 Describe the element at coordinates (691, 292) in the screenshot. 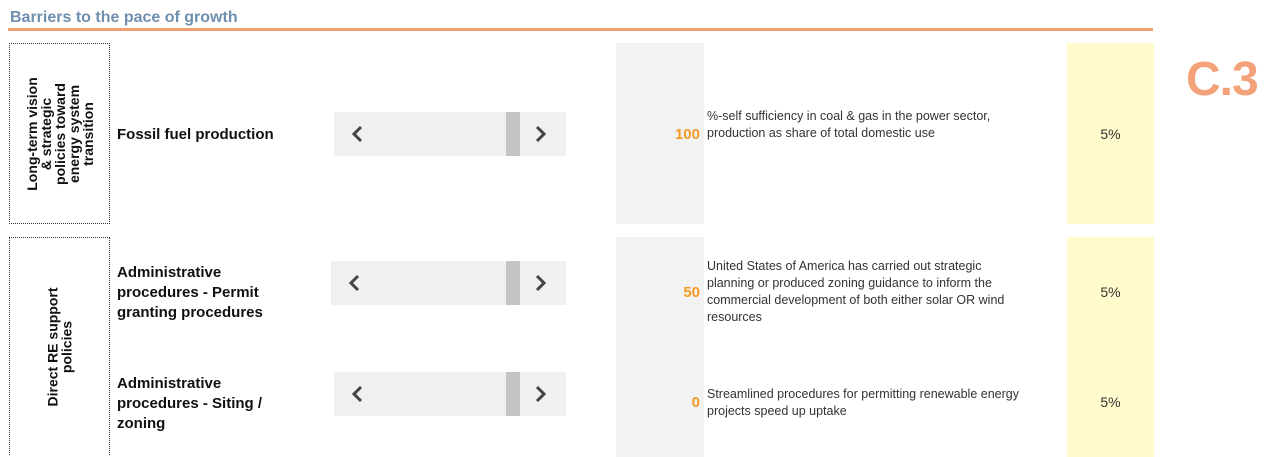

I see `score-value: 50` at that location.